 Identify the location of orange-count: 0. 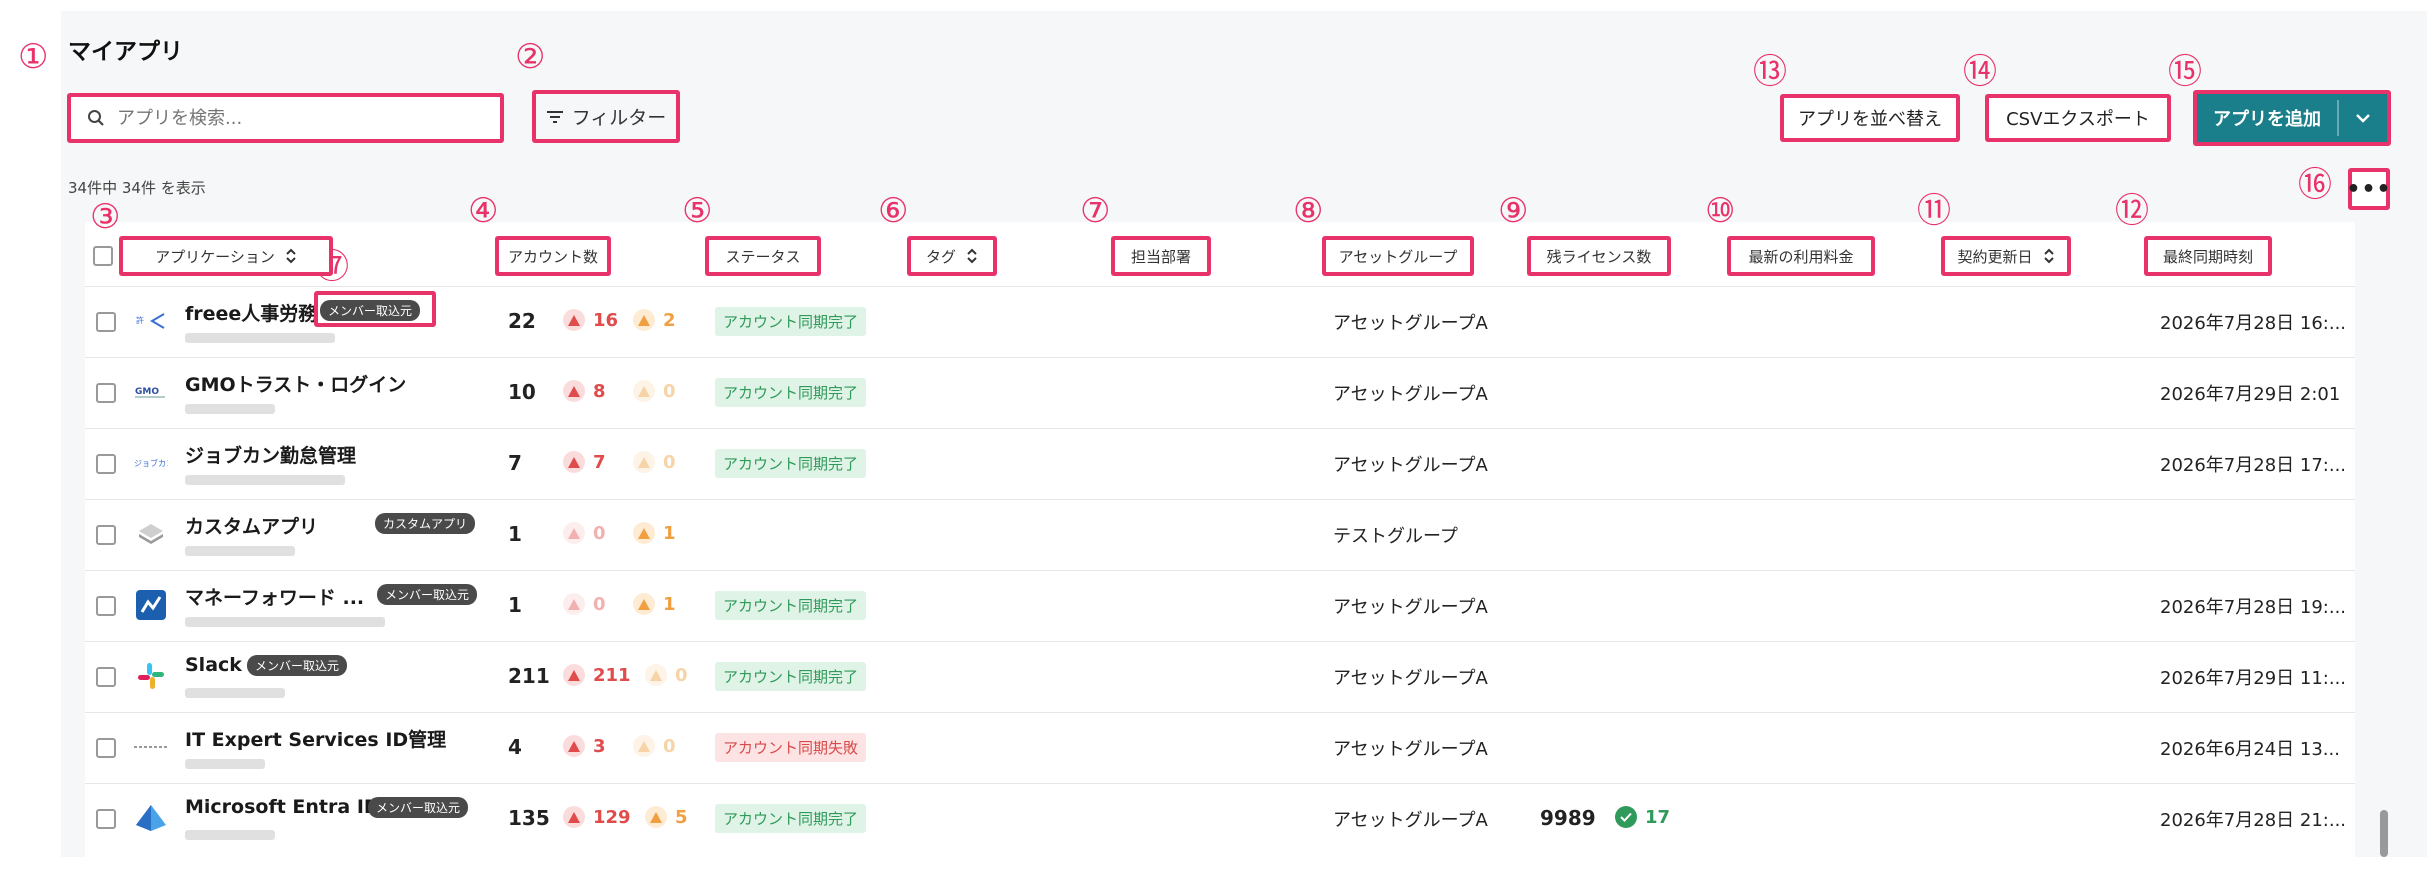
(681, 675).